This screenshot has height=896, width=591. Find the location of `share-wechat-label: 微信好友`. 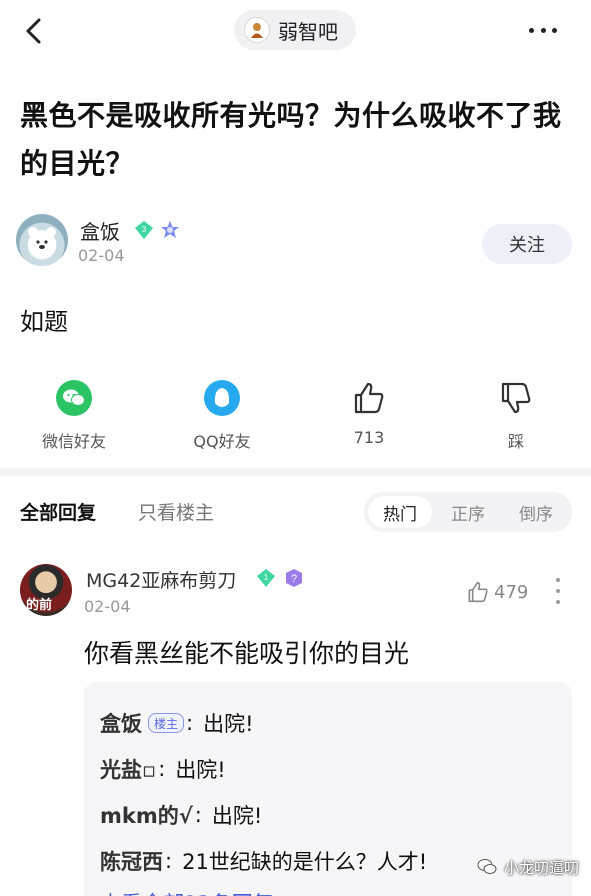

share-wechat-label: 微信好友 is located at coordinates (73, 441).